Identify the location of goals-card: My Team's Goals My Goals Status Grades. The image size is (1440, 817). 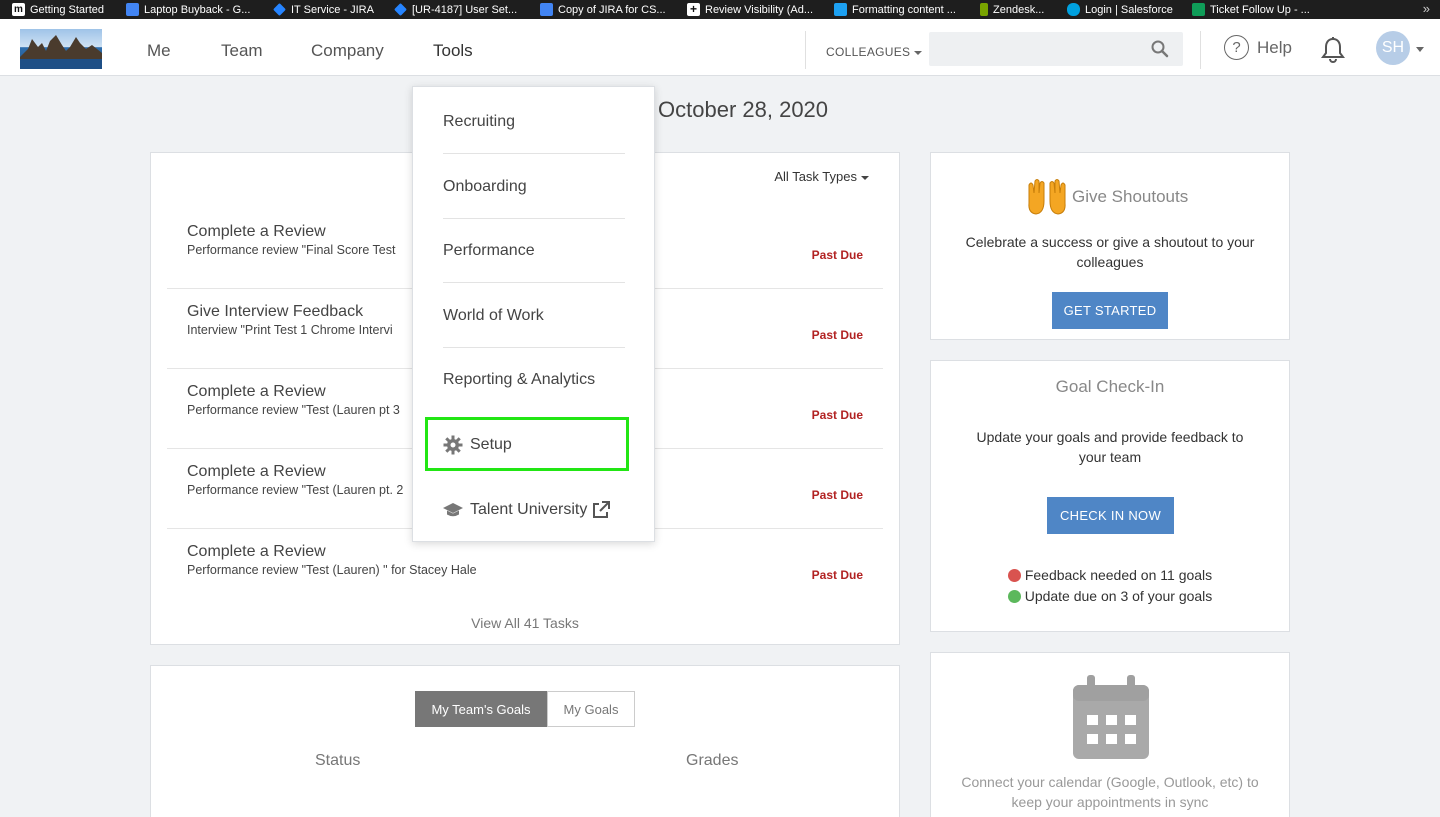
(525, 741).